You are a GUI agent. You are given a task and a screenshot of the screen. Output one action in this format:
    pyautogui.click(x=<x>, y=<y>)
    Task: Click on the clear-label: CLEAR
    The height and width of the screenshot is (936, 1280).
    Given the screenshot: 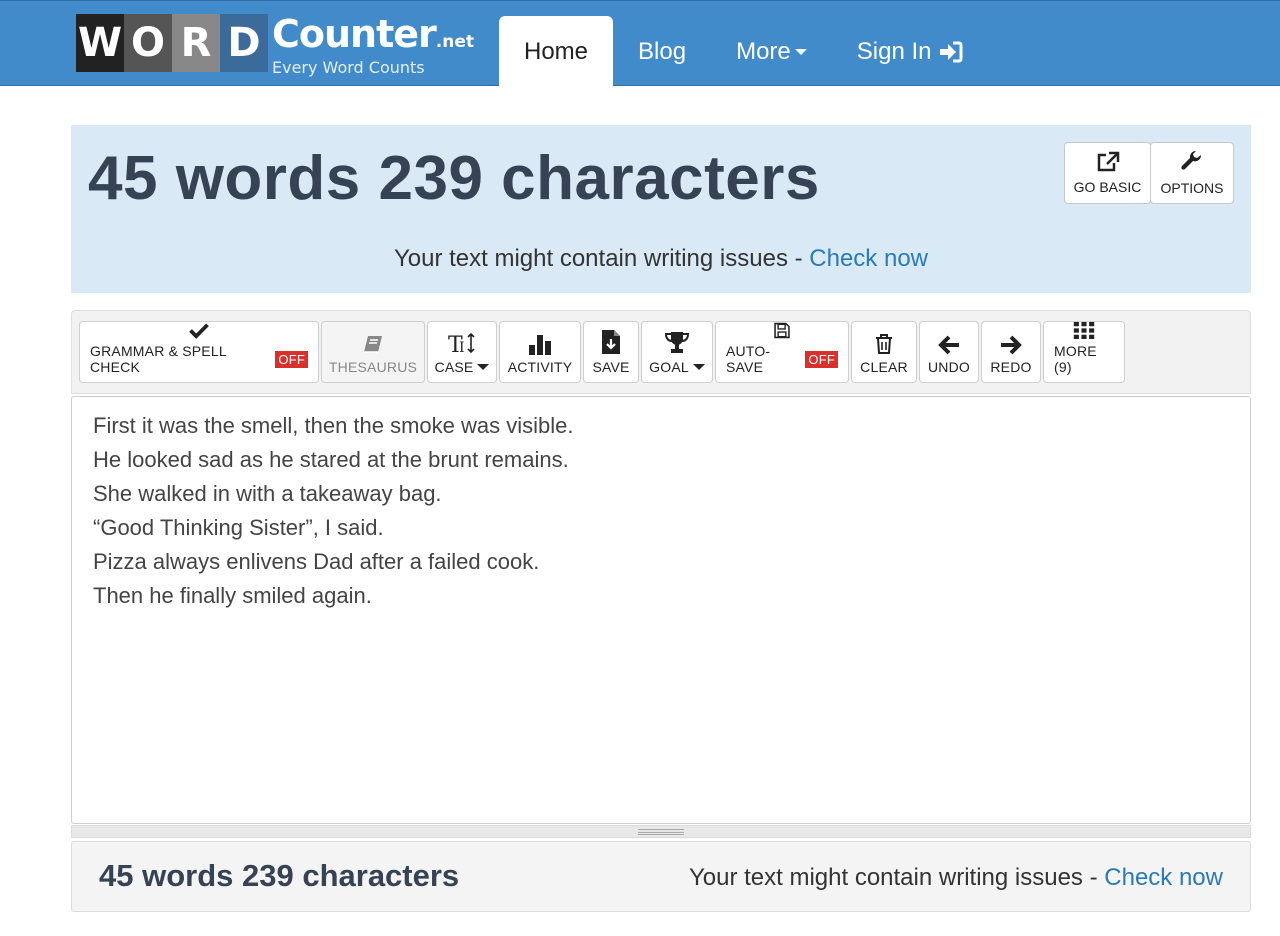 What is the action you would take?
    pyautogui.click(x=884, y=367)
    